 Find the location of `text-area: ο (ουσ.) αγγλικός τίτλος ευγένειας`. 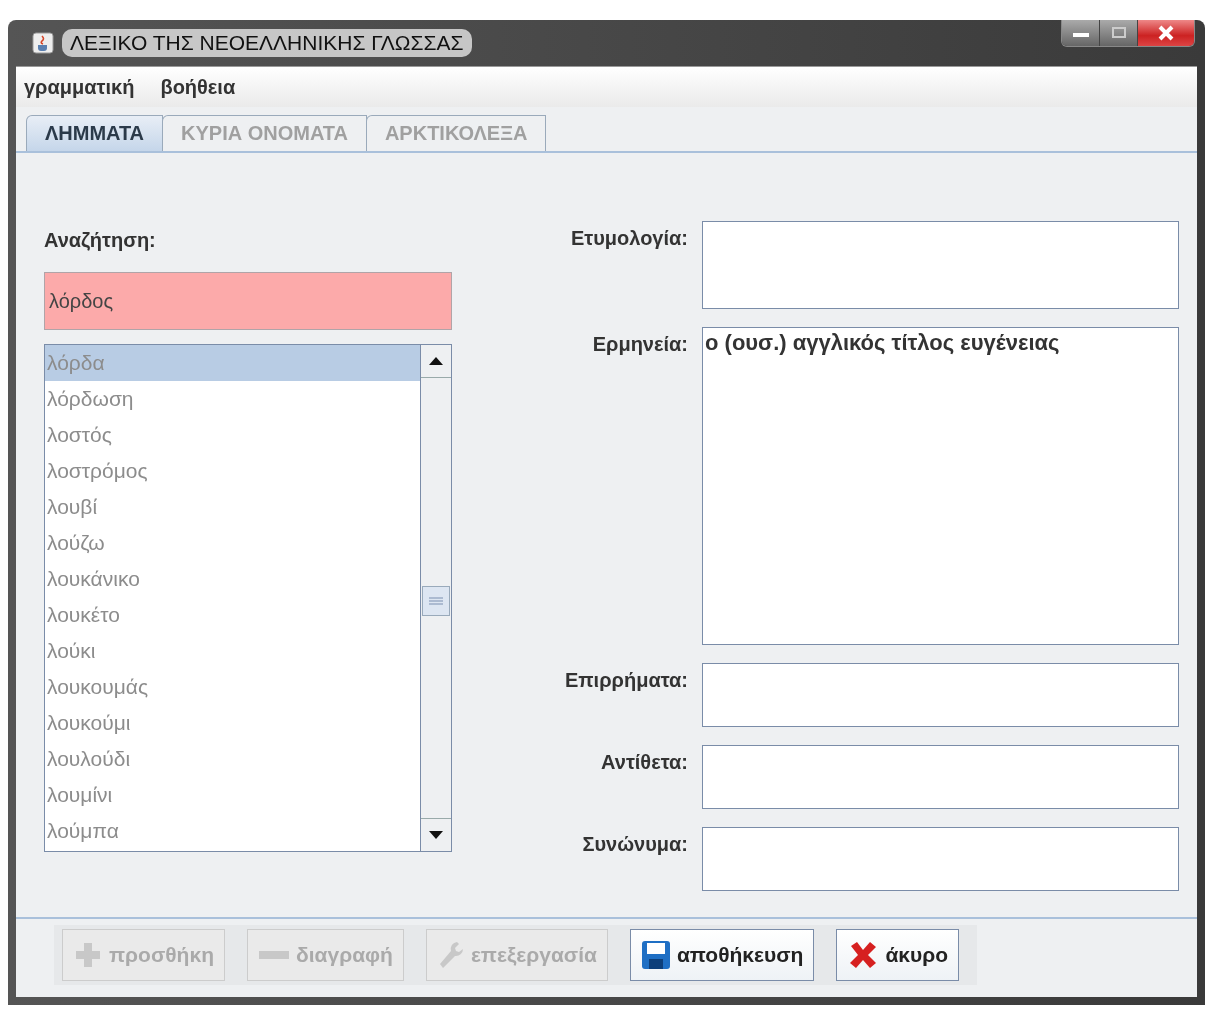

text-area: ο (ουσ.) αγγλικός τίτλος ευγένειας is located at coordinates (940, 486).